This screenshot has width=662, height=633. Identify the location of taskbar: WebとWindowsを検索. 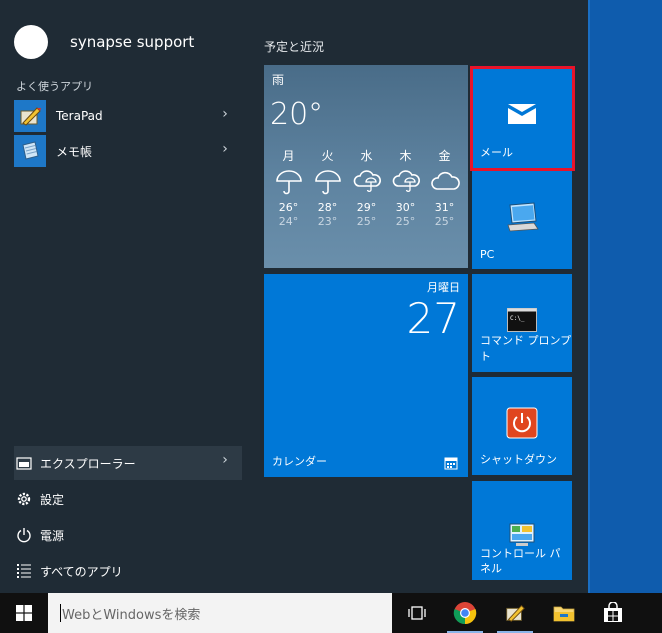
(331, 613).